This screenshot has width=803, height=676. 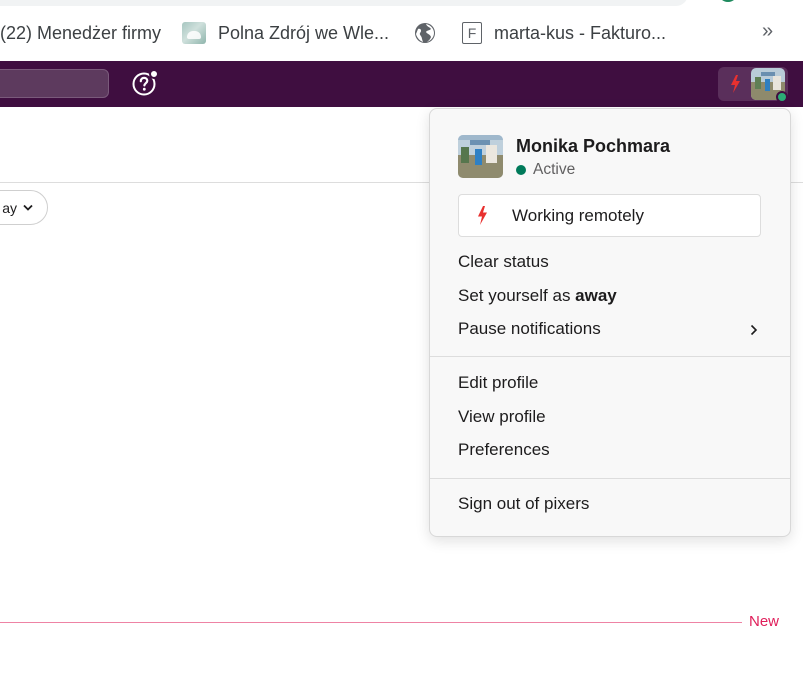 What do you see at coordinates (472, 33) in the screenshot?
I see `f-letter-favicon-icon: F` at bounding box center [472, 33].